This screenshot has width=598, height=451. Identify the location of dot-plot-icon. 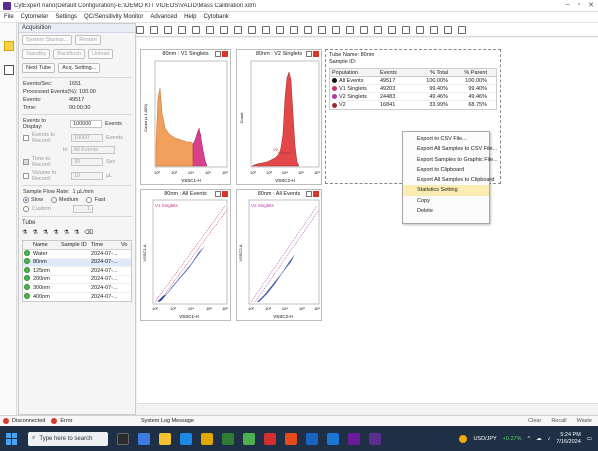
(140, 29).